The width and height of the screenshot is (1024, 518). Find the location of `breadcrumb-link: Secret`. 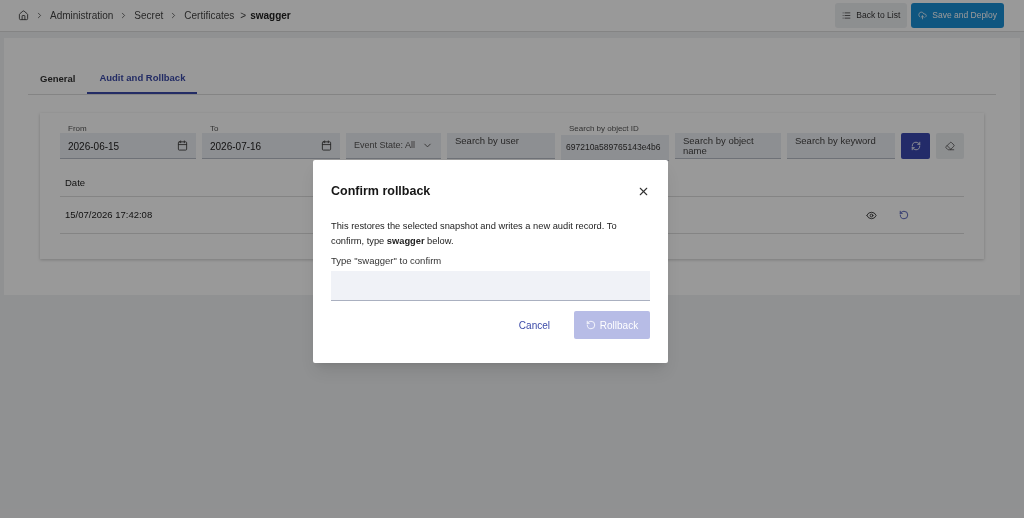

breadcrumb-link: Secret is located at coordinates (149, 15).